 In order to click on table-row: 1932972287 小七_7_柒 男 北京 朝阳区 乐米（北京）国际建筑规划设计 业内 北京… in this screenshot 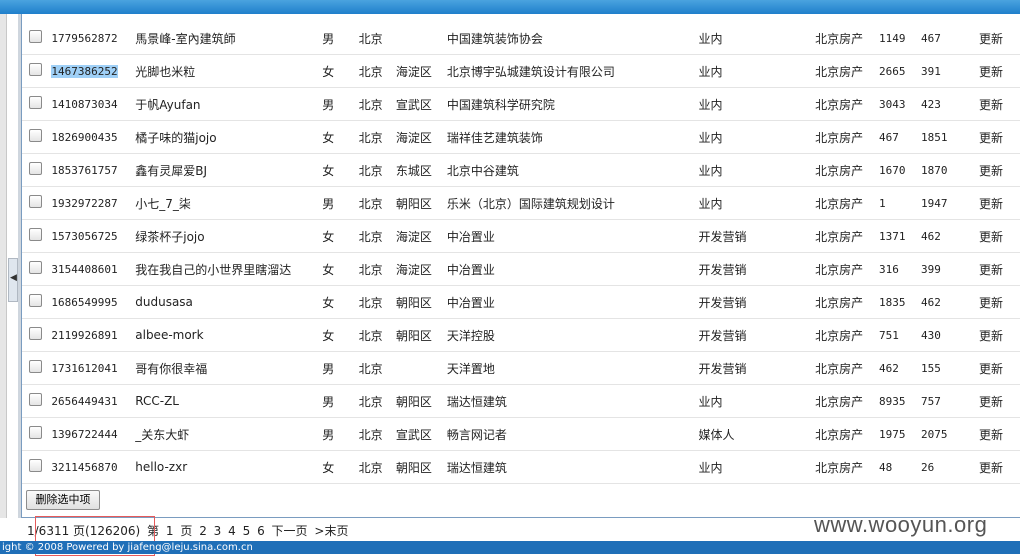, I will do `click(521, 203)`.